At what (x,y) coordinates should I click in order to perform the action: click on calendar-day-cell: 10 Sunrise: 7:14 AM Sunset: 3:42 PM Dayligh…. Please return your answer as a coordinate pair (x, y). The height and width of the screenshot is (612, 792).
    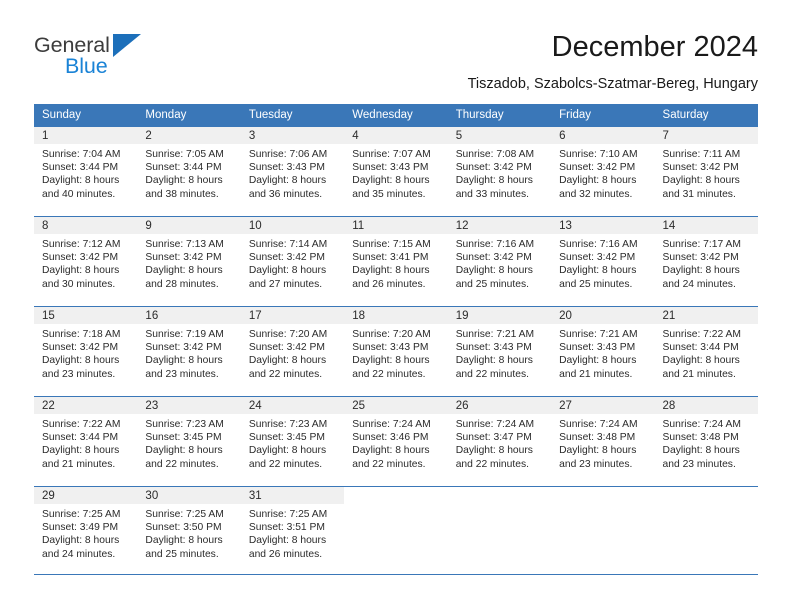
    Looking at the image, I should click on (292, 261).